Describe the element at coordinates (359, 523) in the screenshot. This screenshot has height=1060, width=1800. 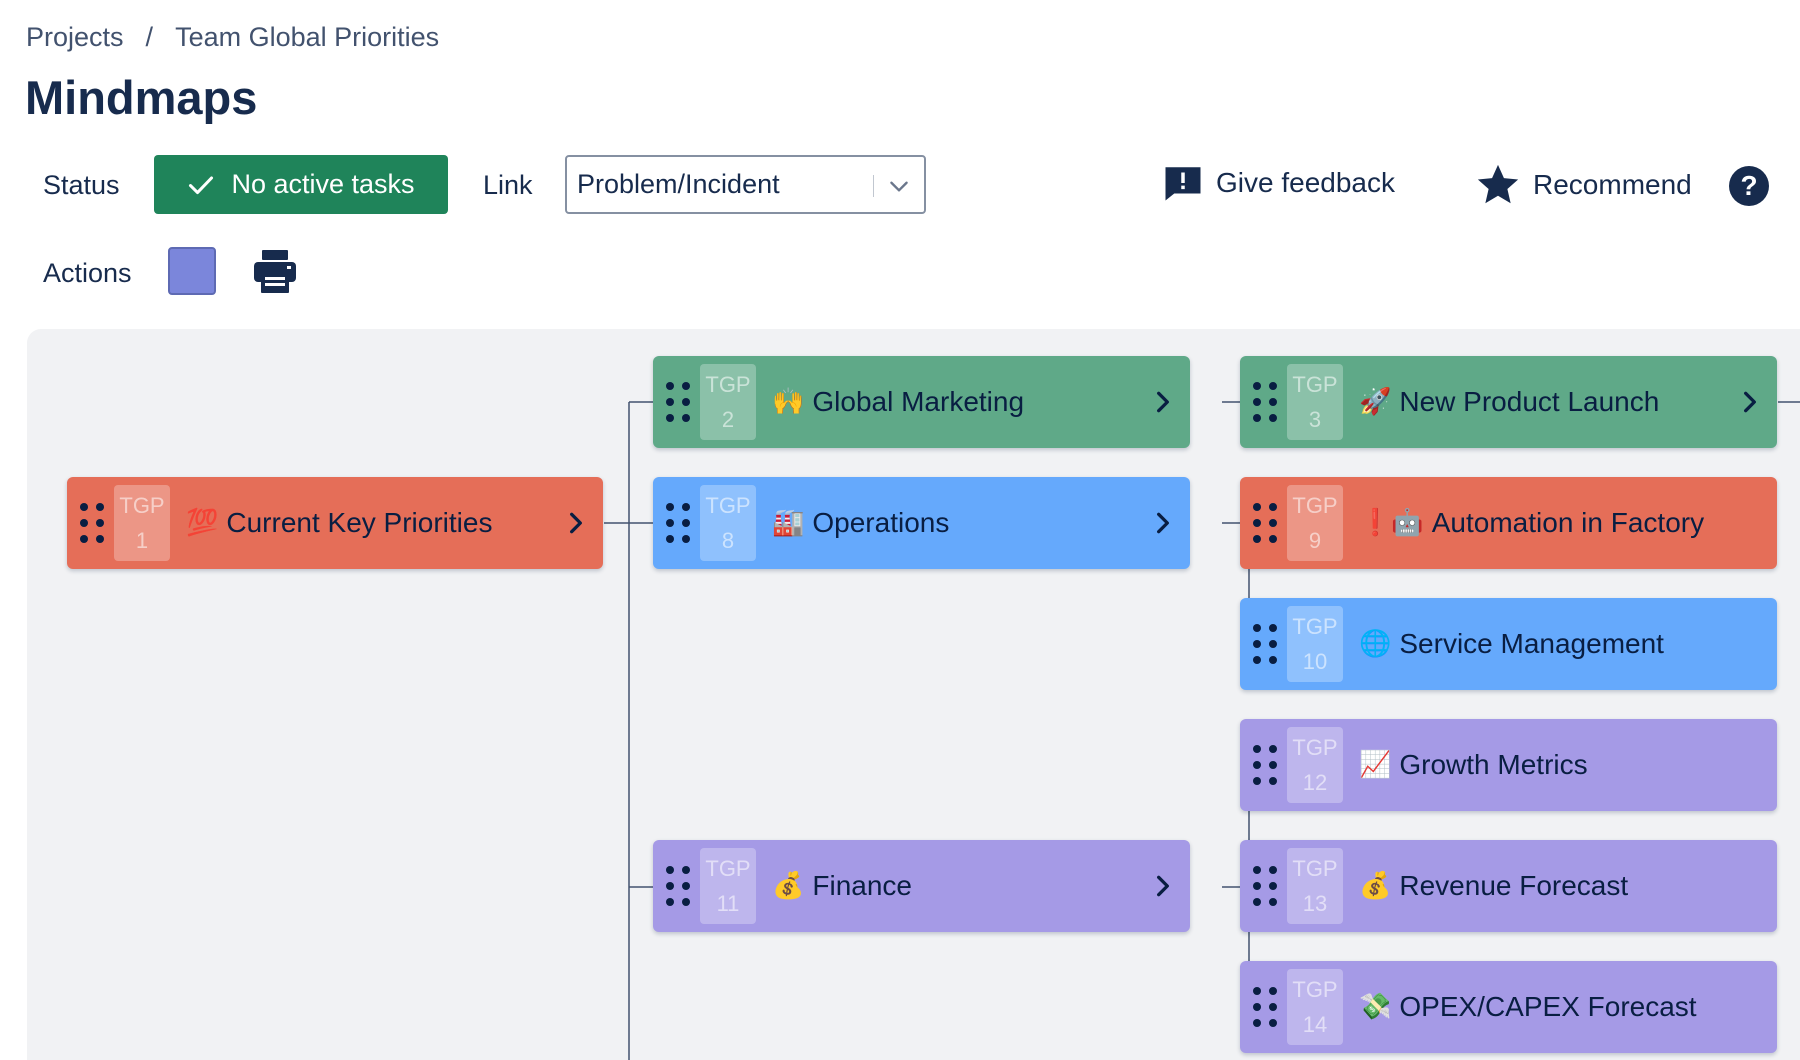
I see `node-title: Current Key Priorities` at that location.